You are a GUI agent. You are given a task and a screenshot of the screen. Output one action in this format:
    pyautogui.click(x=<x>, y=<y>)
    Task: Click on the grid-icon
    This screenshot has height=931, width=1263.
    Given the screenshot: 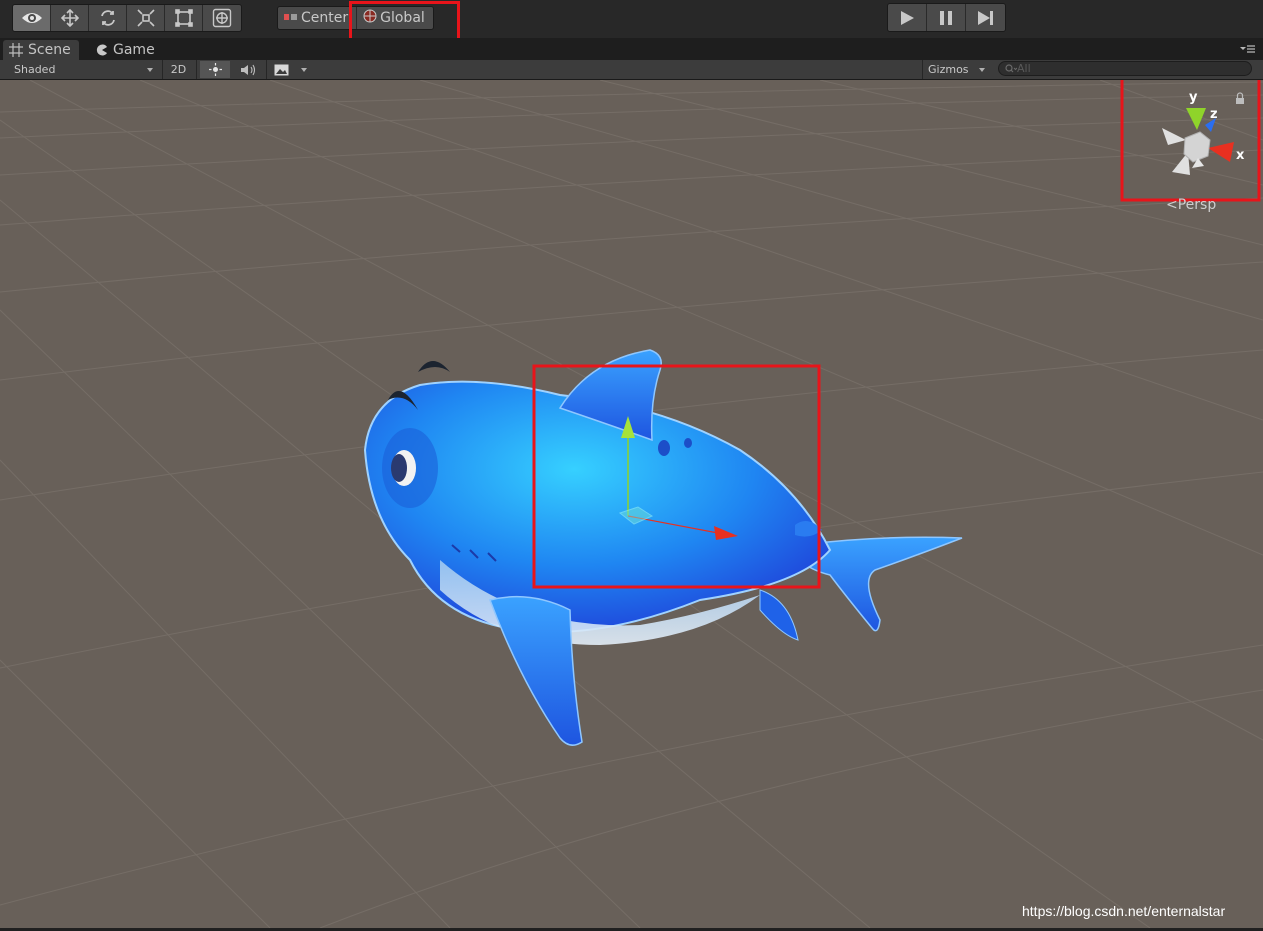 What is the action you would take?
    pyautogui.click(x=16, y=50)
    